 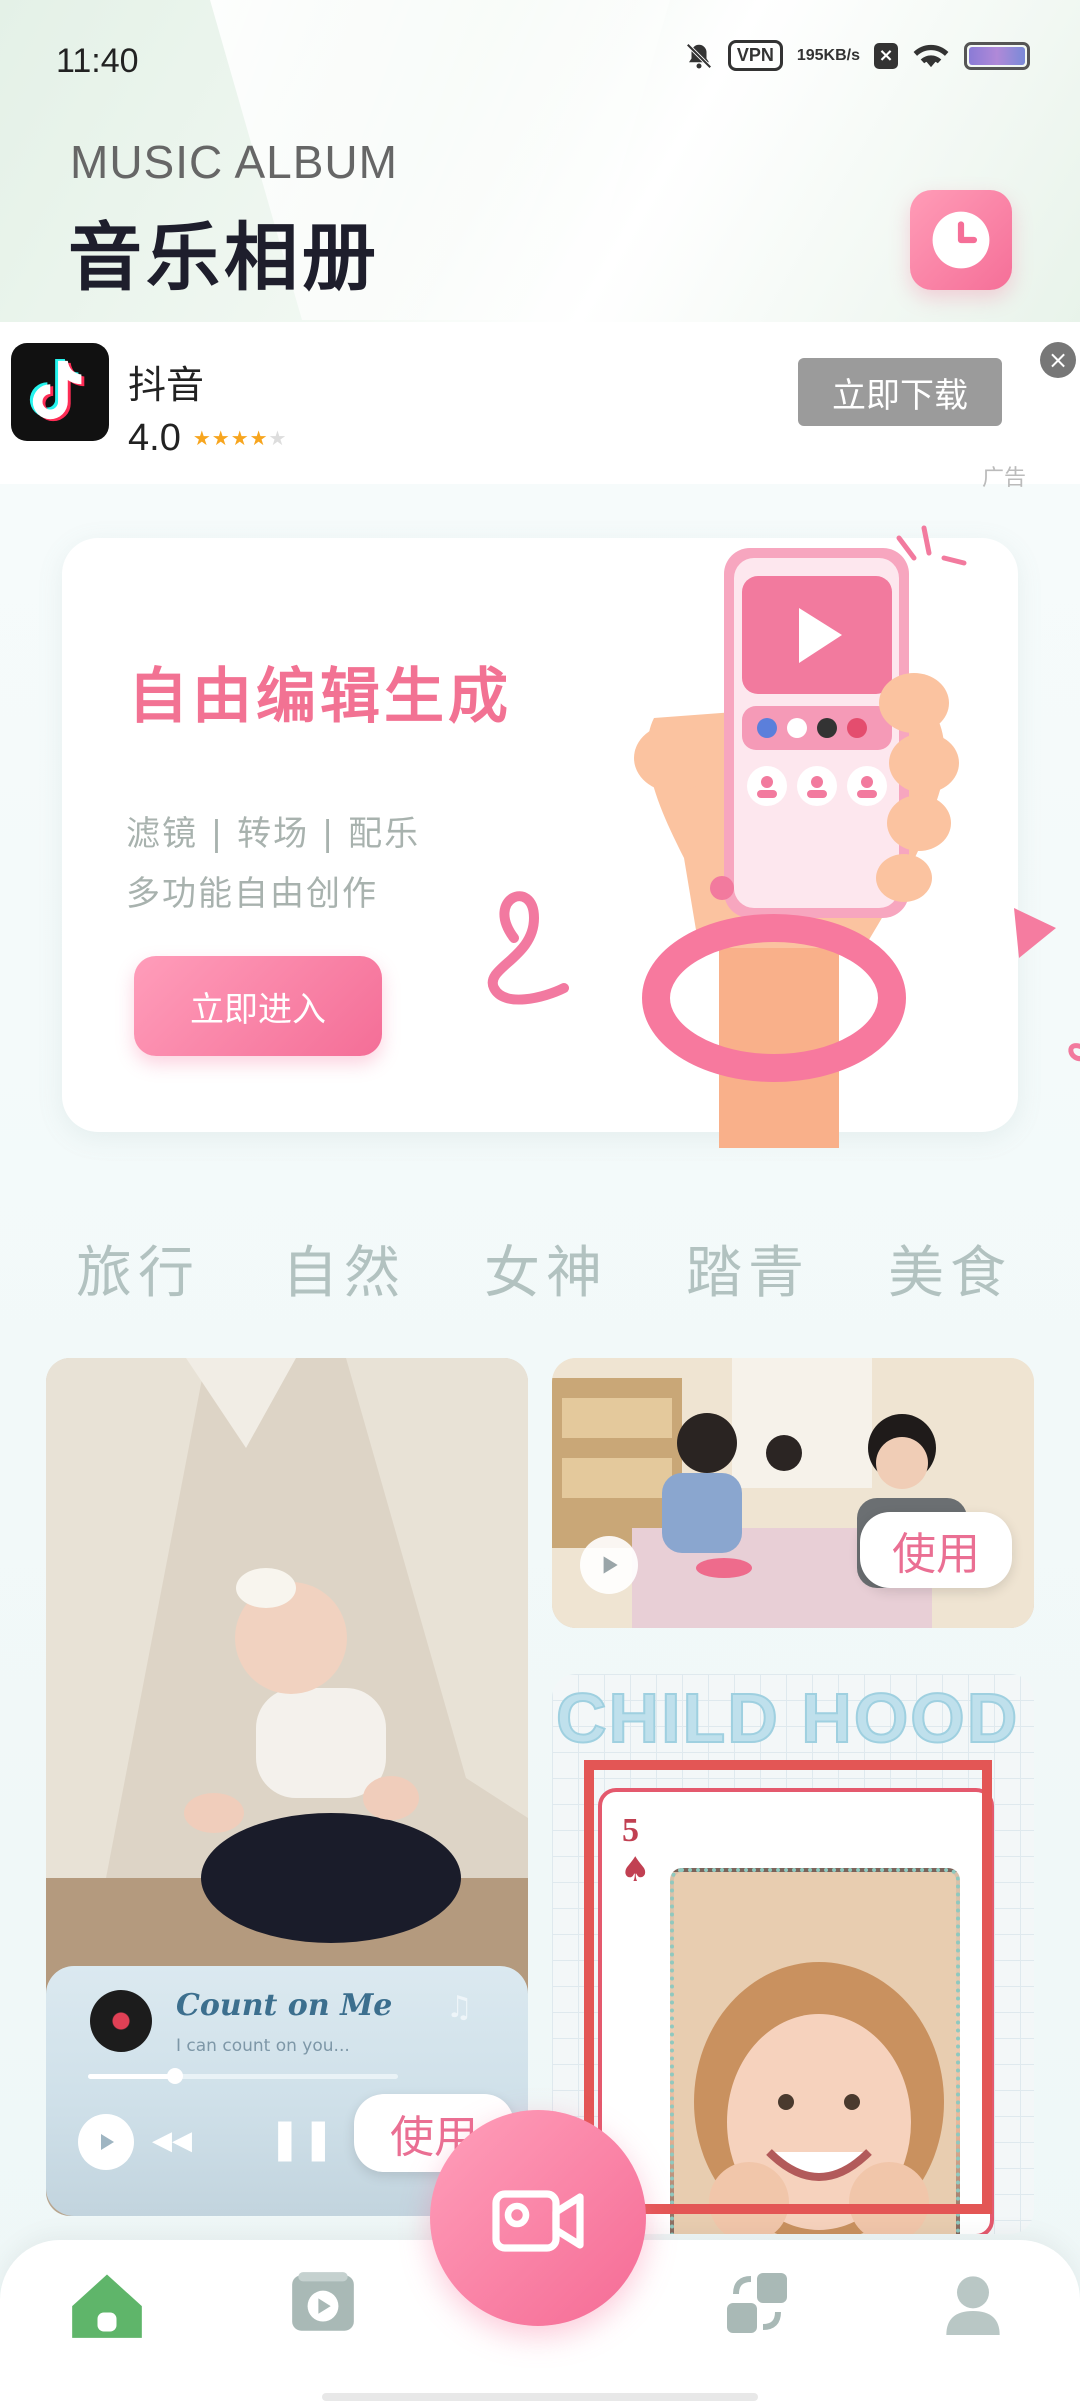 I want to click on swap-icon, so click(x=757, y=2303).